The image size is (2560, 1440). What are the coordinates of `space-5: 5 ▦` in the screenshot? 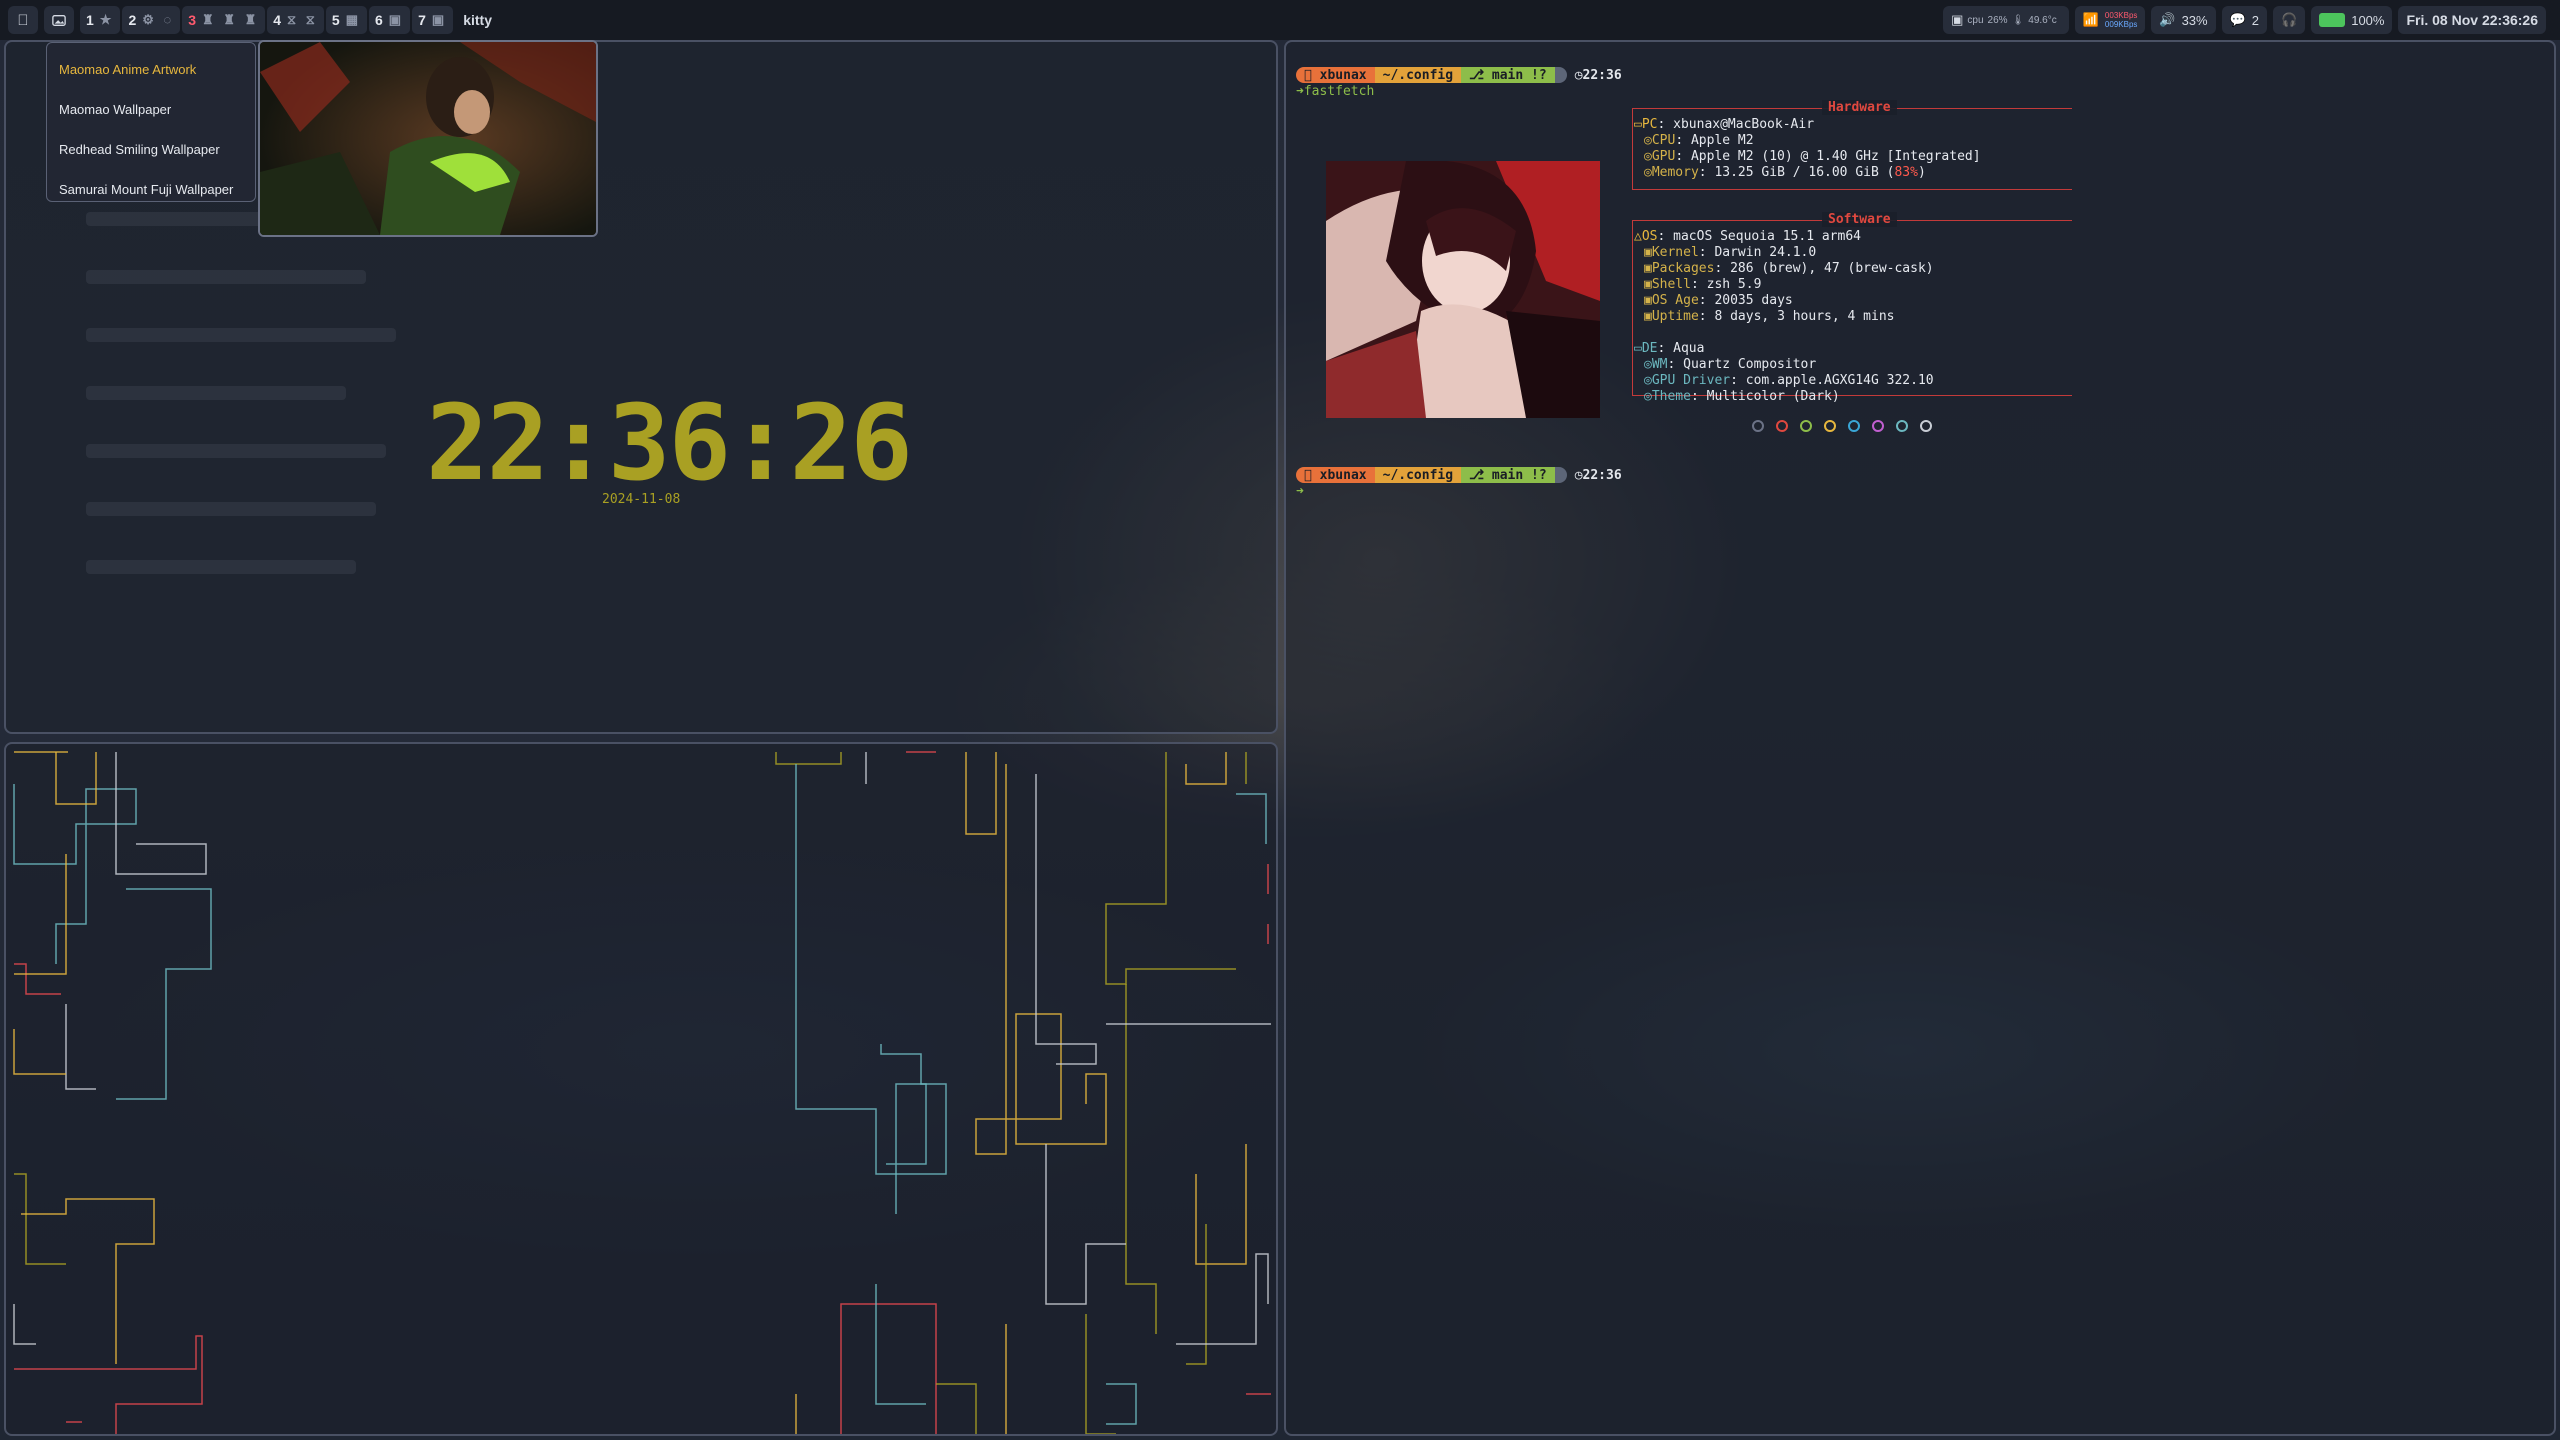 It's located at (346, 20).